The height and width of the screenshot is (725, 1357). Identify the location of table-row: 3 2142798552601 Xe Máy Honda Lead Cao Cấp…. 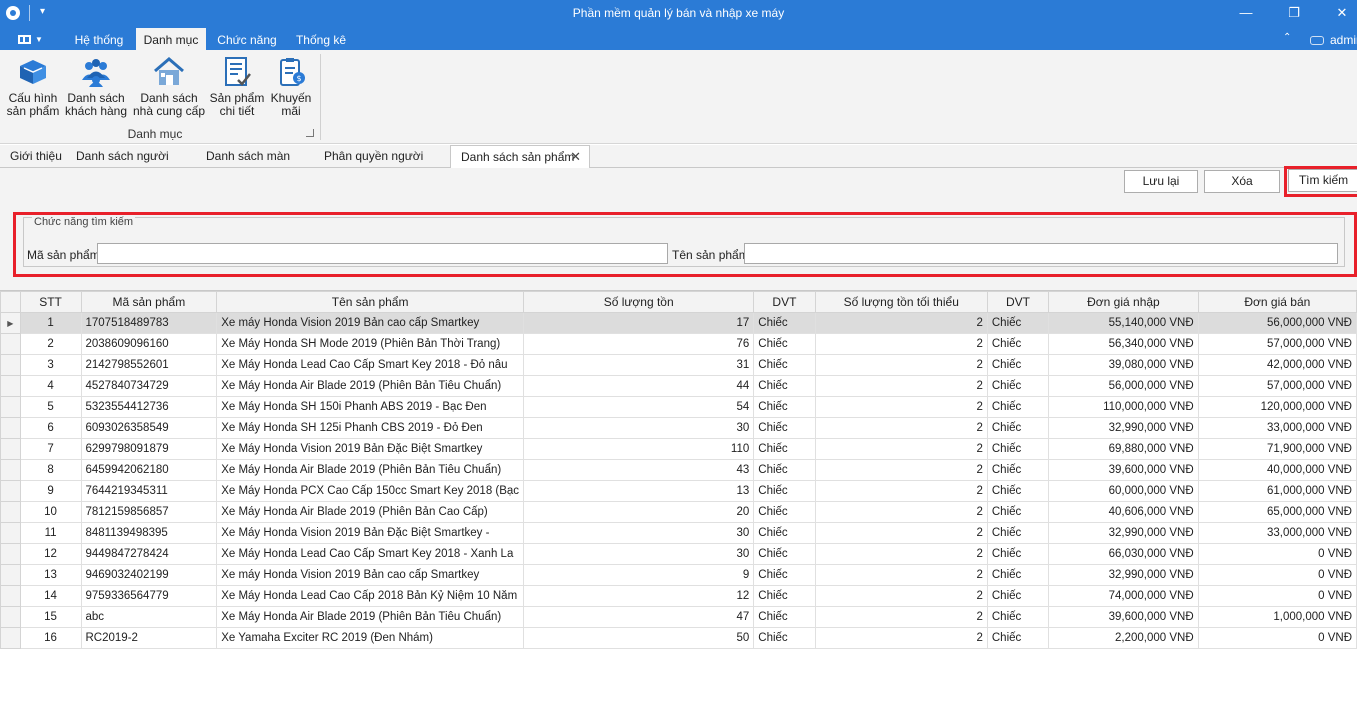
(678, 365).